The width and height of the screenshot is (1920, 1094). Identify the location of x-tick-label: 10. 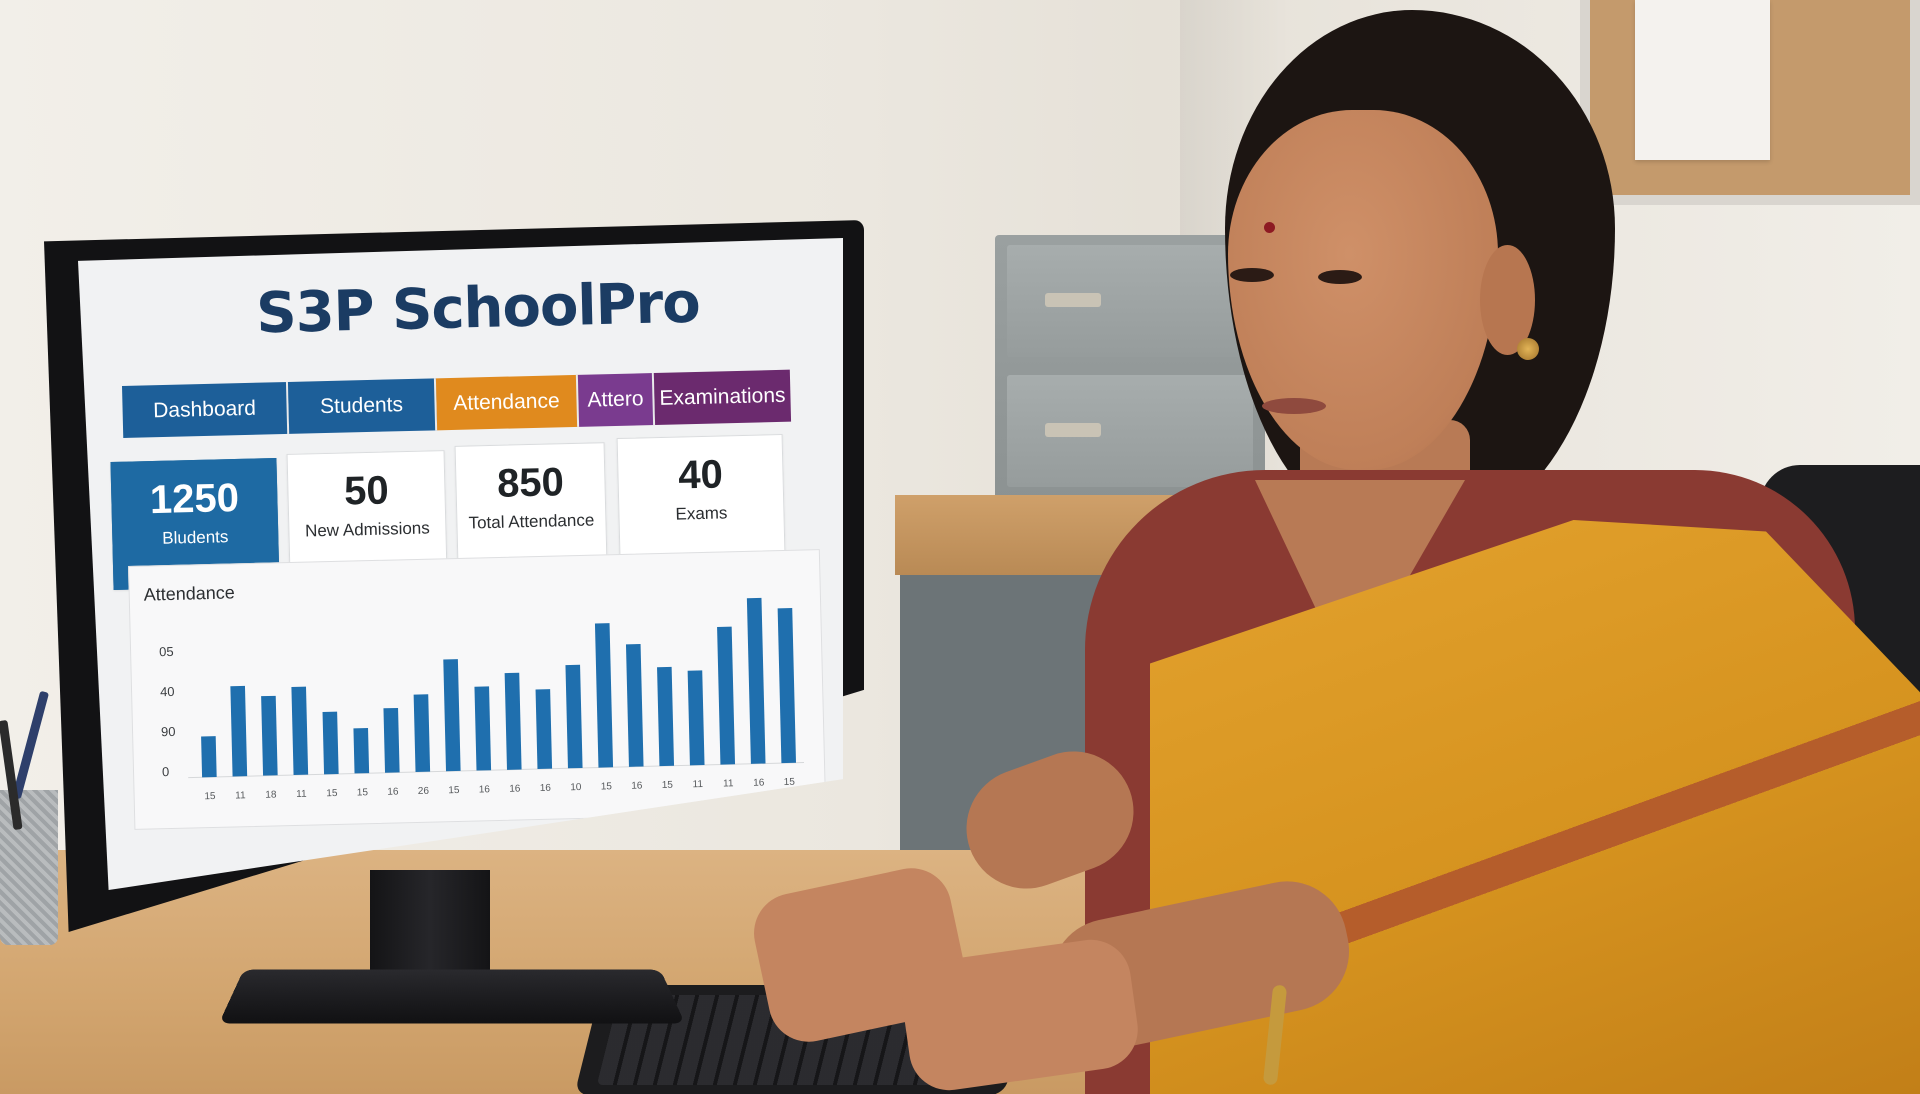
(576, 787).